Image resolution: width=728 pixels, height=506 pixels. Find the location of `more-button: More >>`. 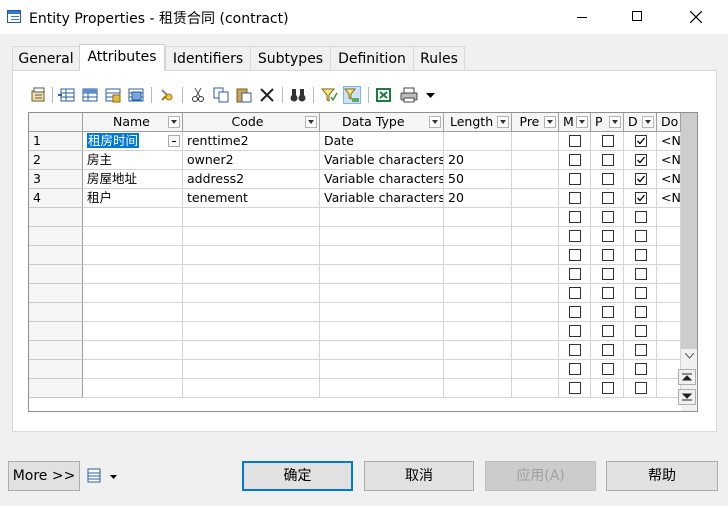

more-button: More >> is located at coordinates (44, 476).